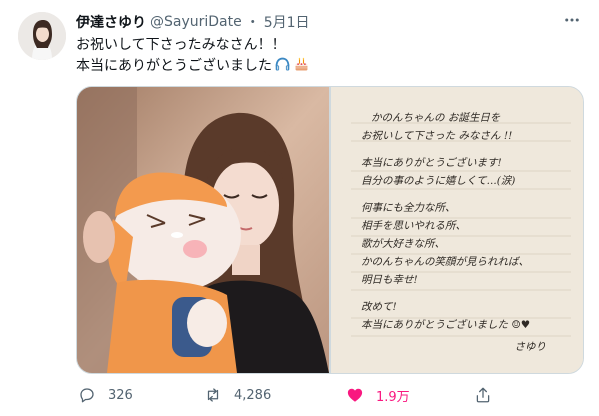 The width and height of the screenshot is (599, 416). I want to click on tweet-actions: 326 4,286 1.9万, so click(336, 395).